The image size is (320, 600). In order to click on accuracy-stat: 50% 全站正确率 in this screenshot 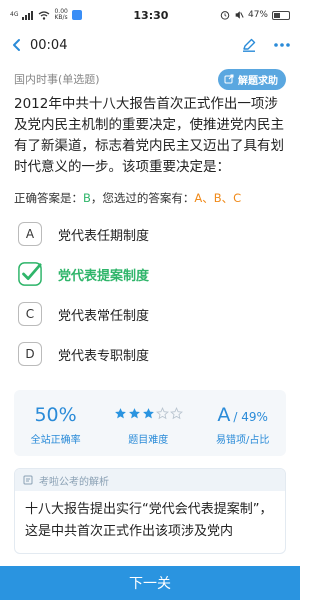, I will do `click(56, 423)`.